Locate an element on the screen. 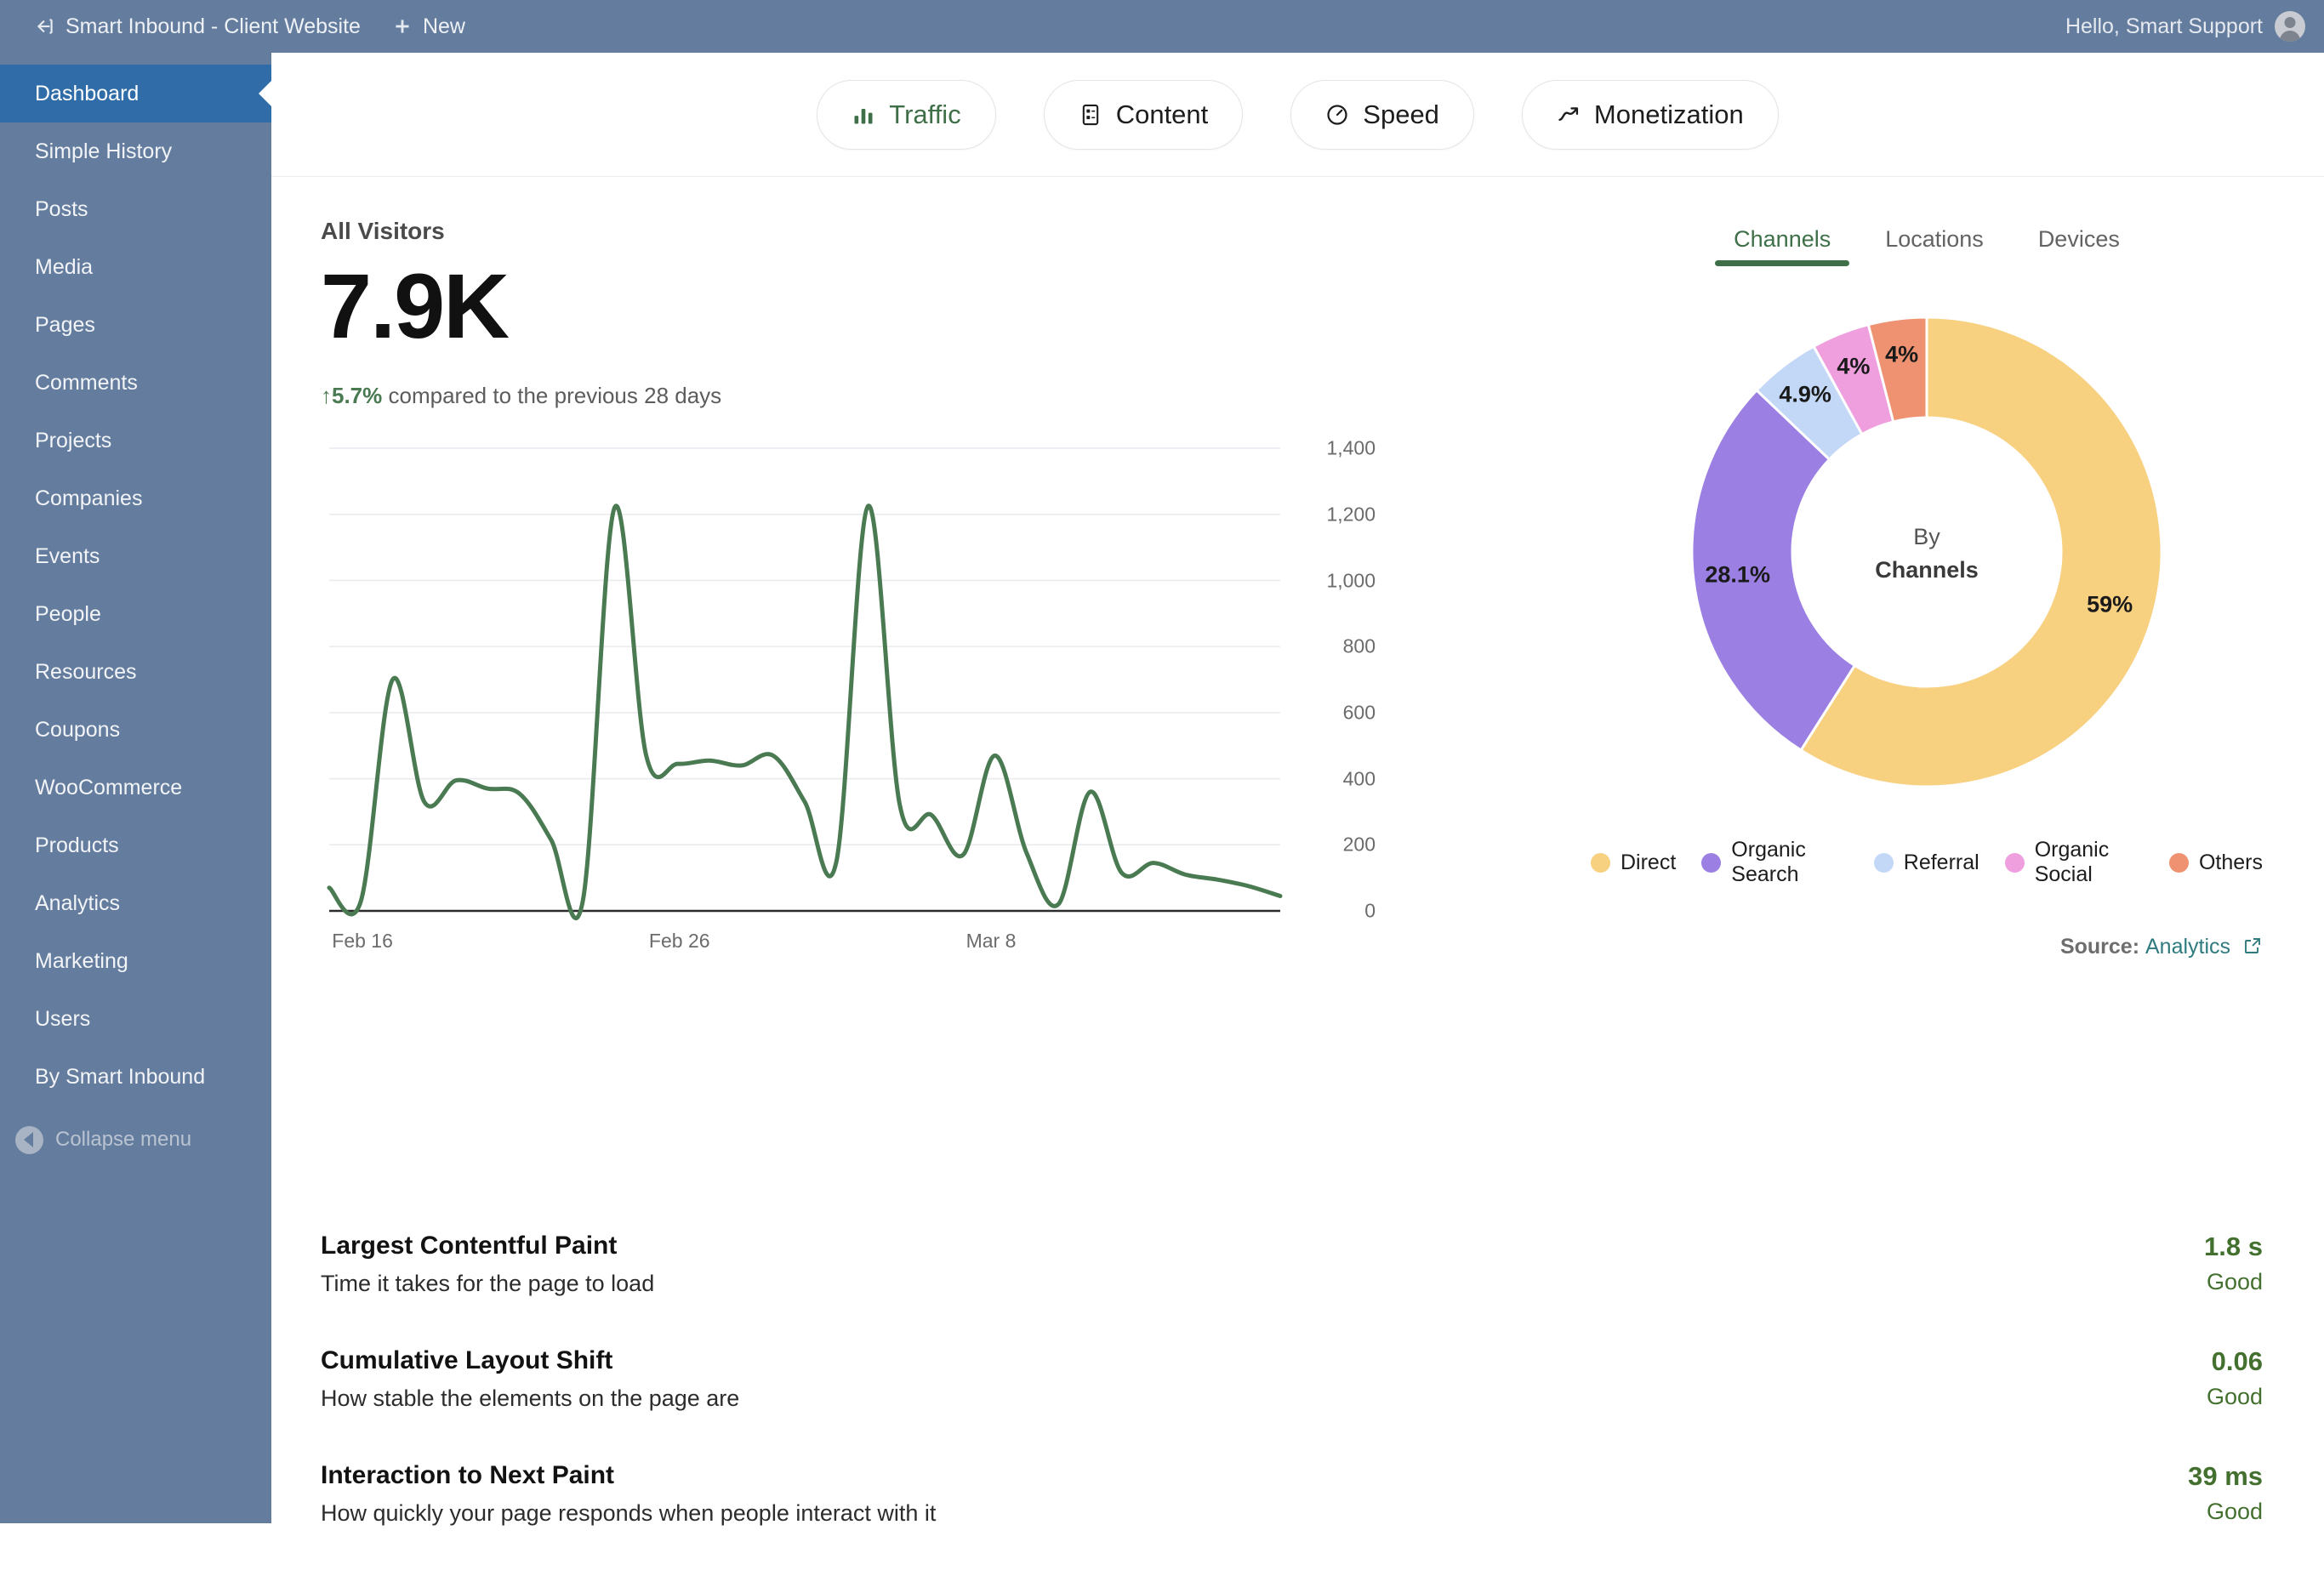  legend-item-others: Others is located at coordinates (2215, 862).